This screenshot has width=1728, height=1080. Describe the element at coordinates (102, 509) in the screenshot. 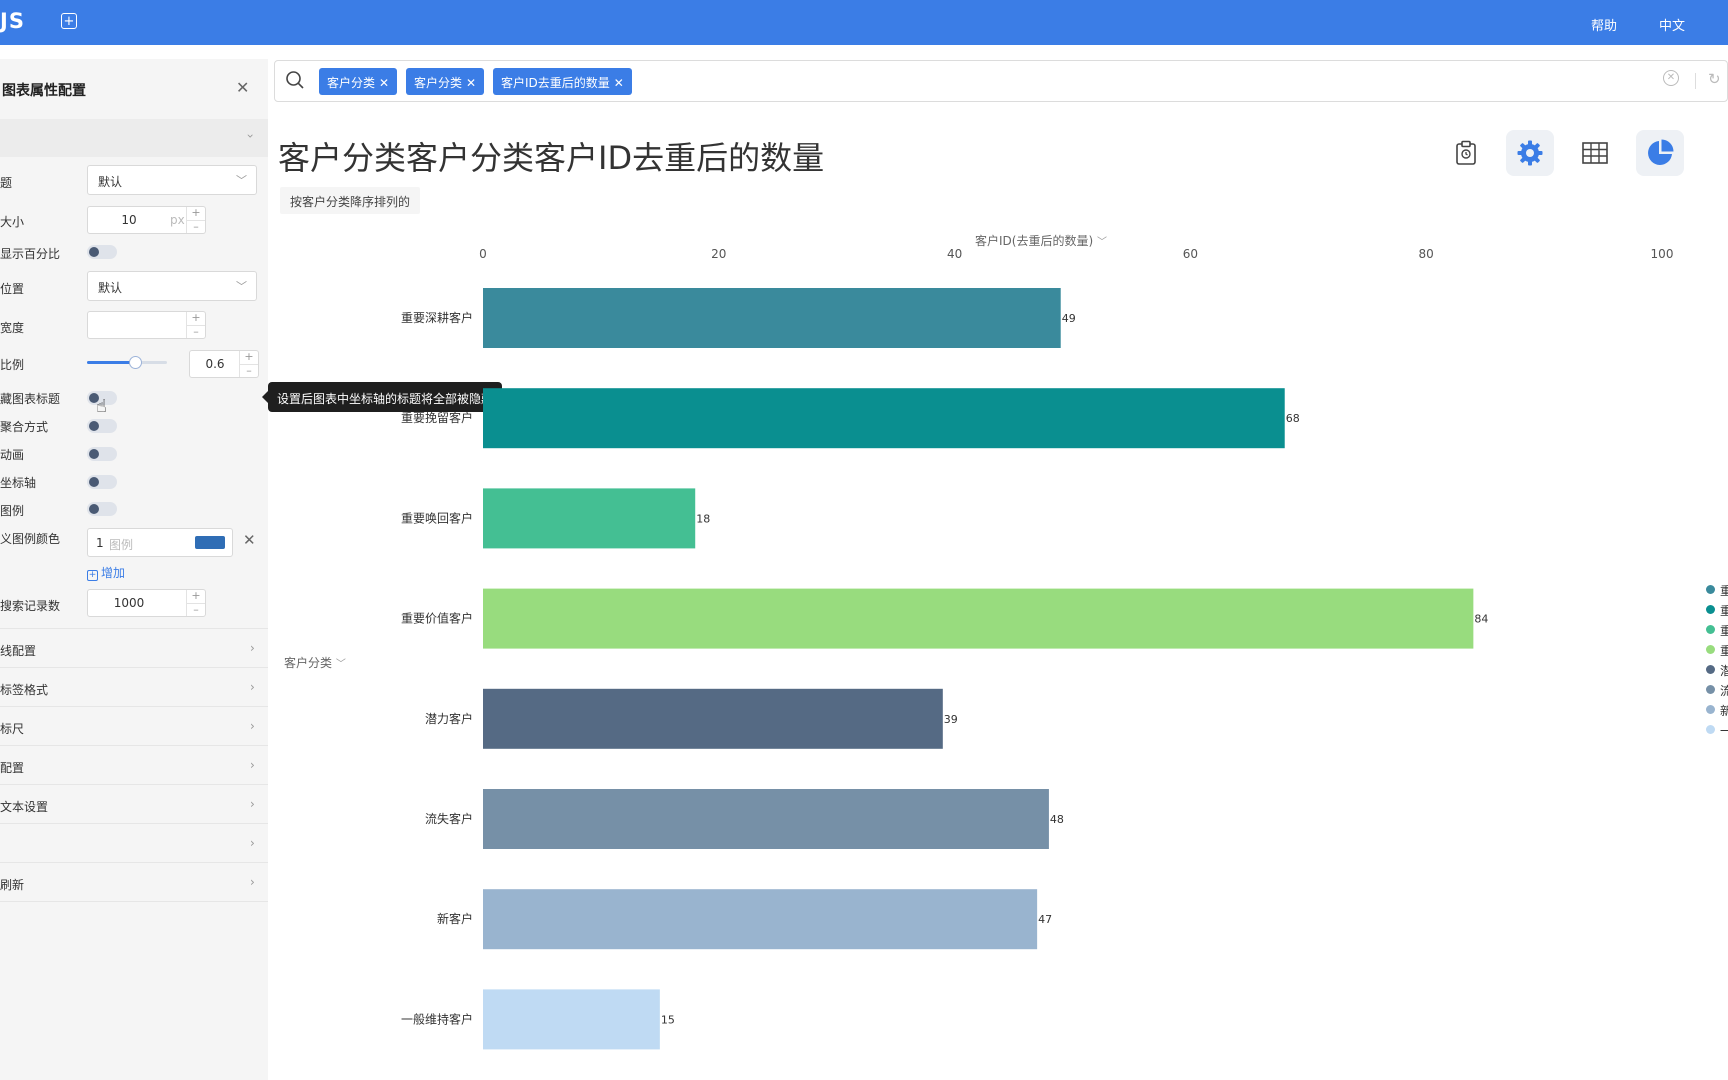

I see `legend-toggle` at that location.